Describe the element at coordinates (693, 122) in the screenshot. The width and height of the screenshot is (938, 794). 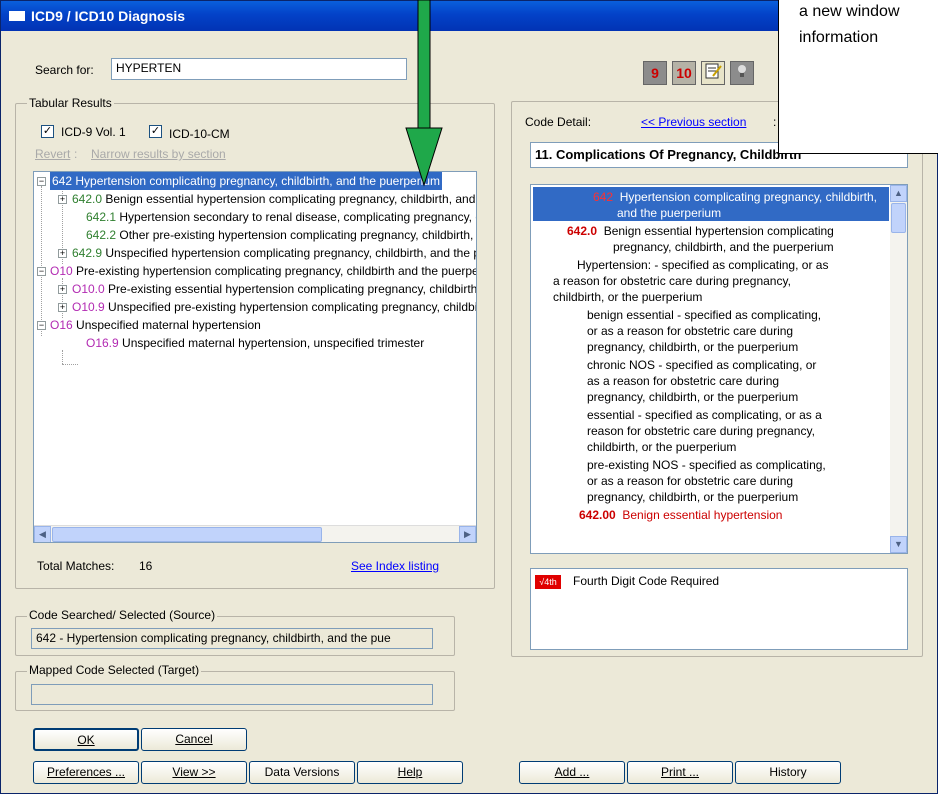
I see `previous-section-link: << Previous section` at that location.